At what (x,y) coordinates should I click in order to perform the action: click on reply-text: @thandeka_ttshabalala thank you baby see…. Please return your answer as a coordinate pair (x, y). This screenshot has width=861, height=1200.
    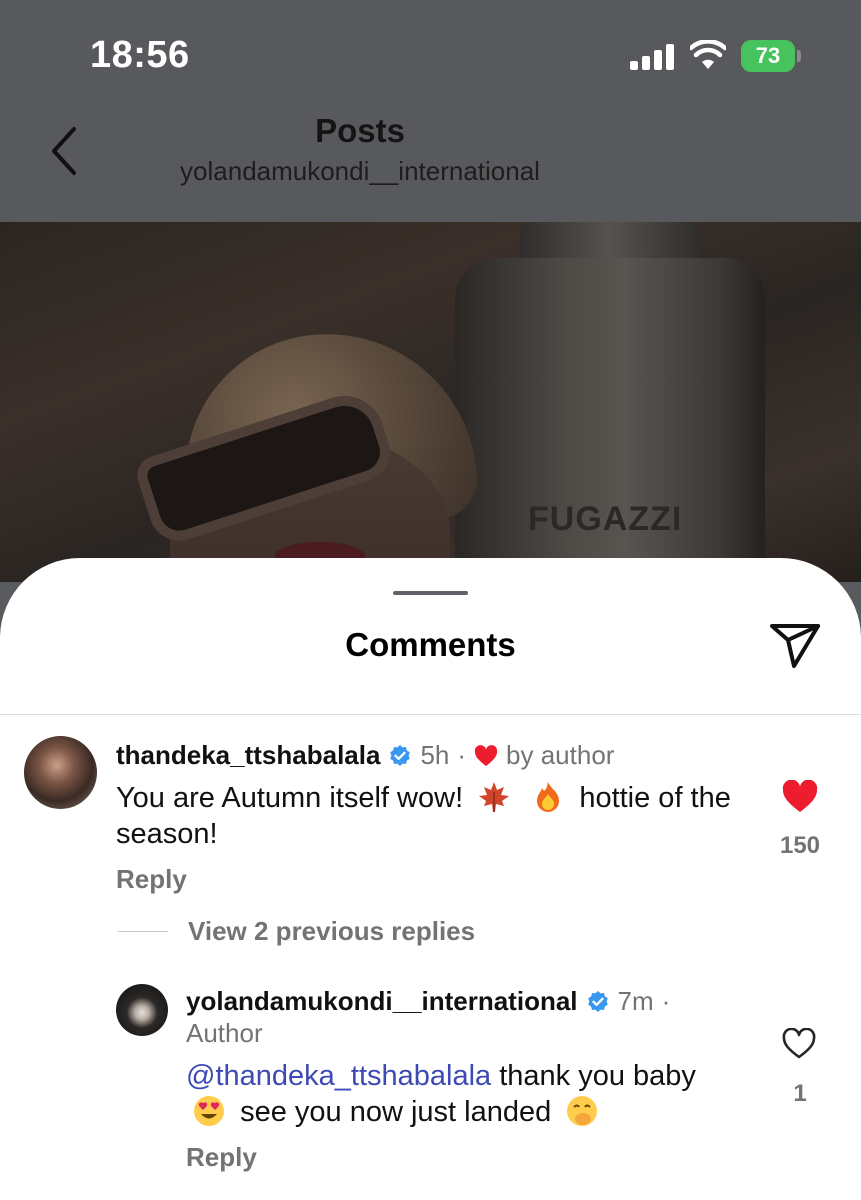
    Looking at the image, I should click on (466, 1094).